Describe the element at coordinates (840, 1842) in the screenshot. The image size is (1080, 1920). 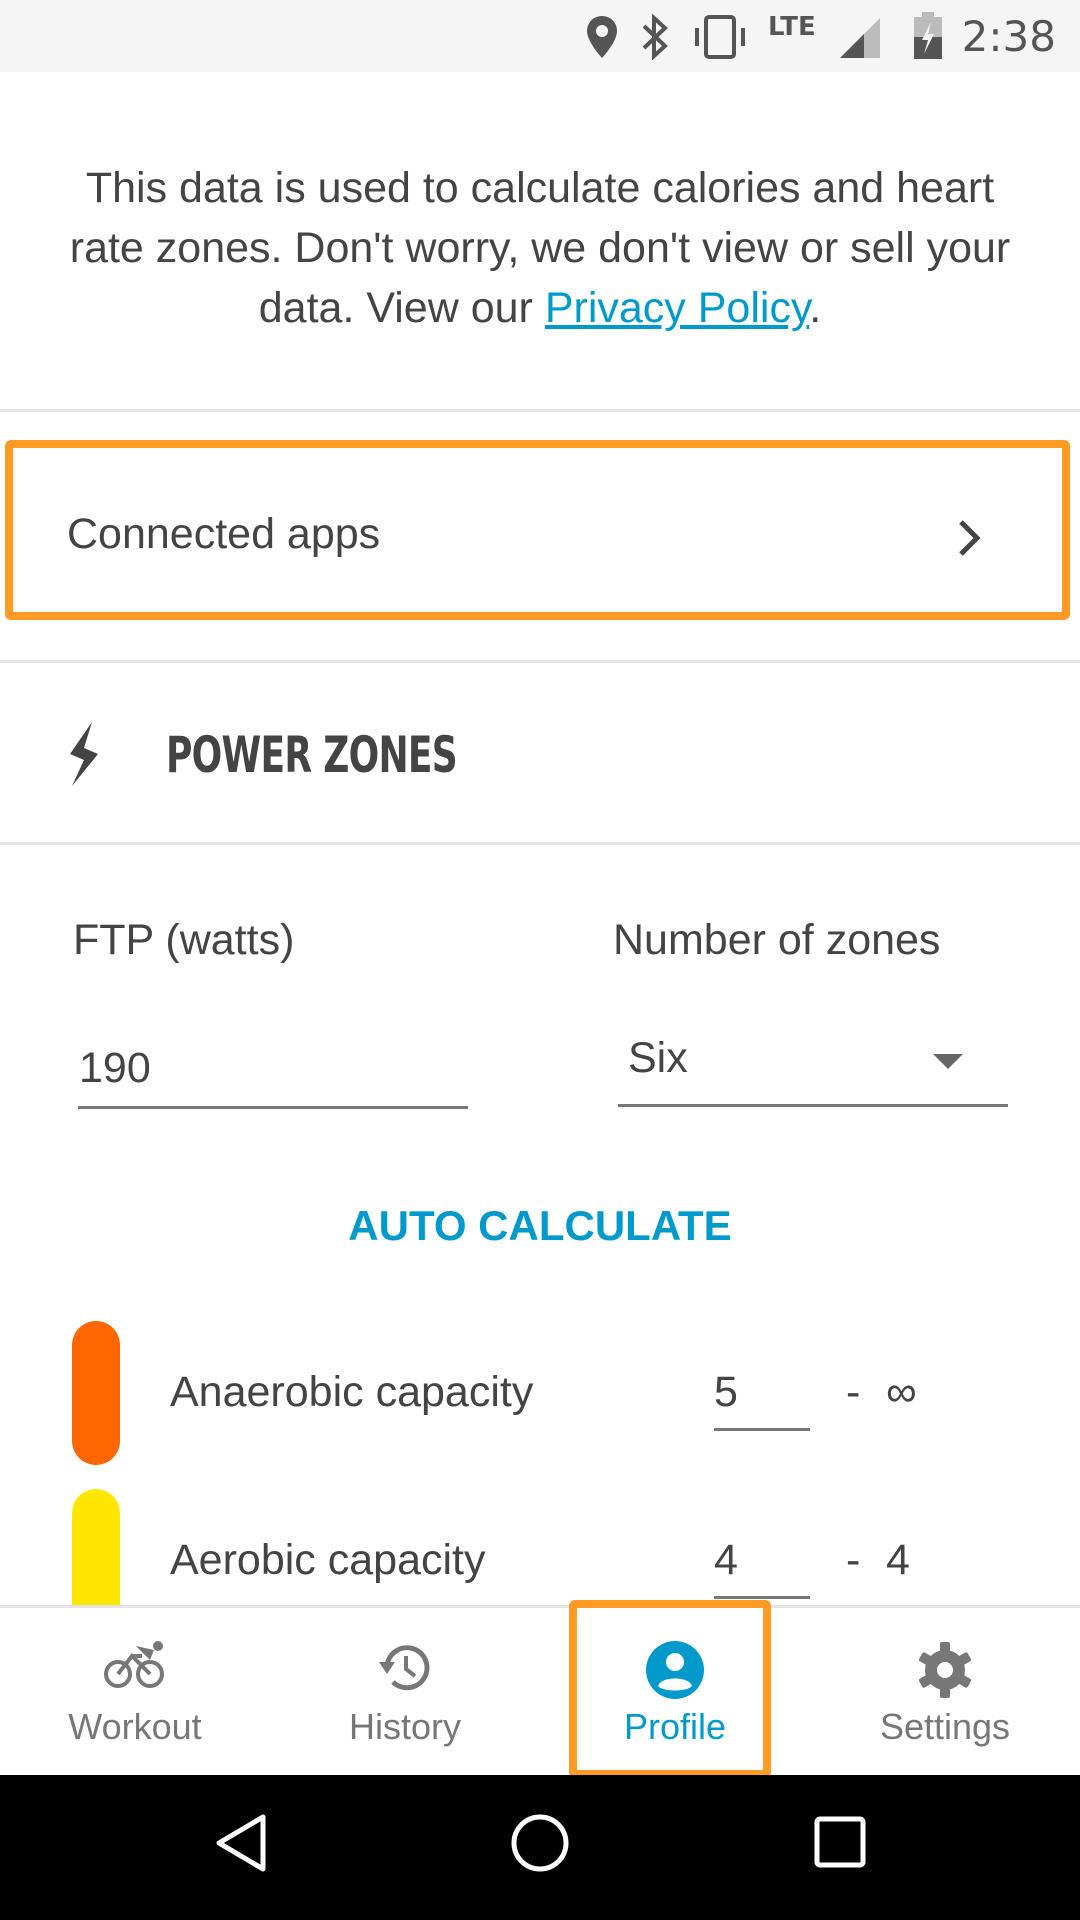
I see `recents-icon` at that location.